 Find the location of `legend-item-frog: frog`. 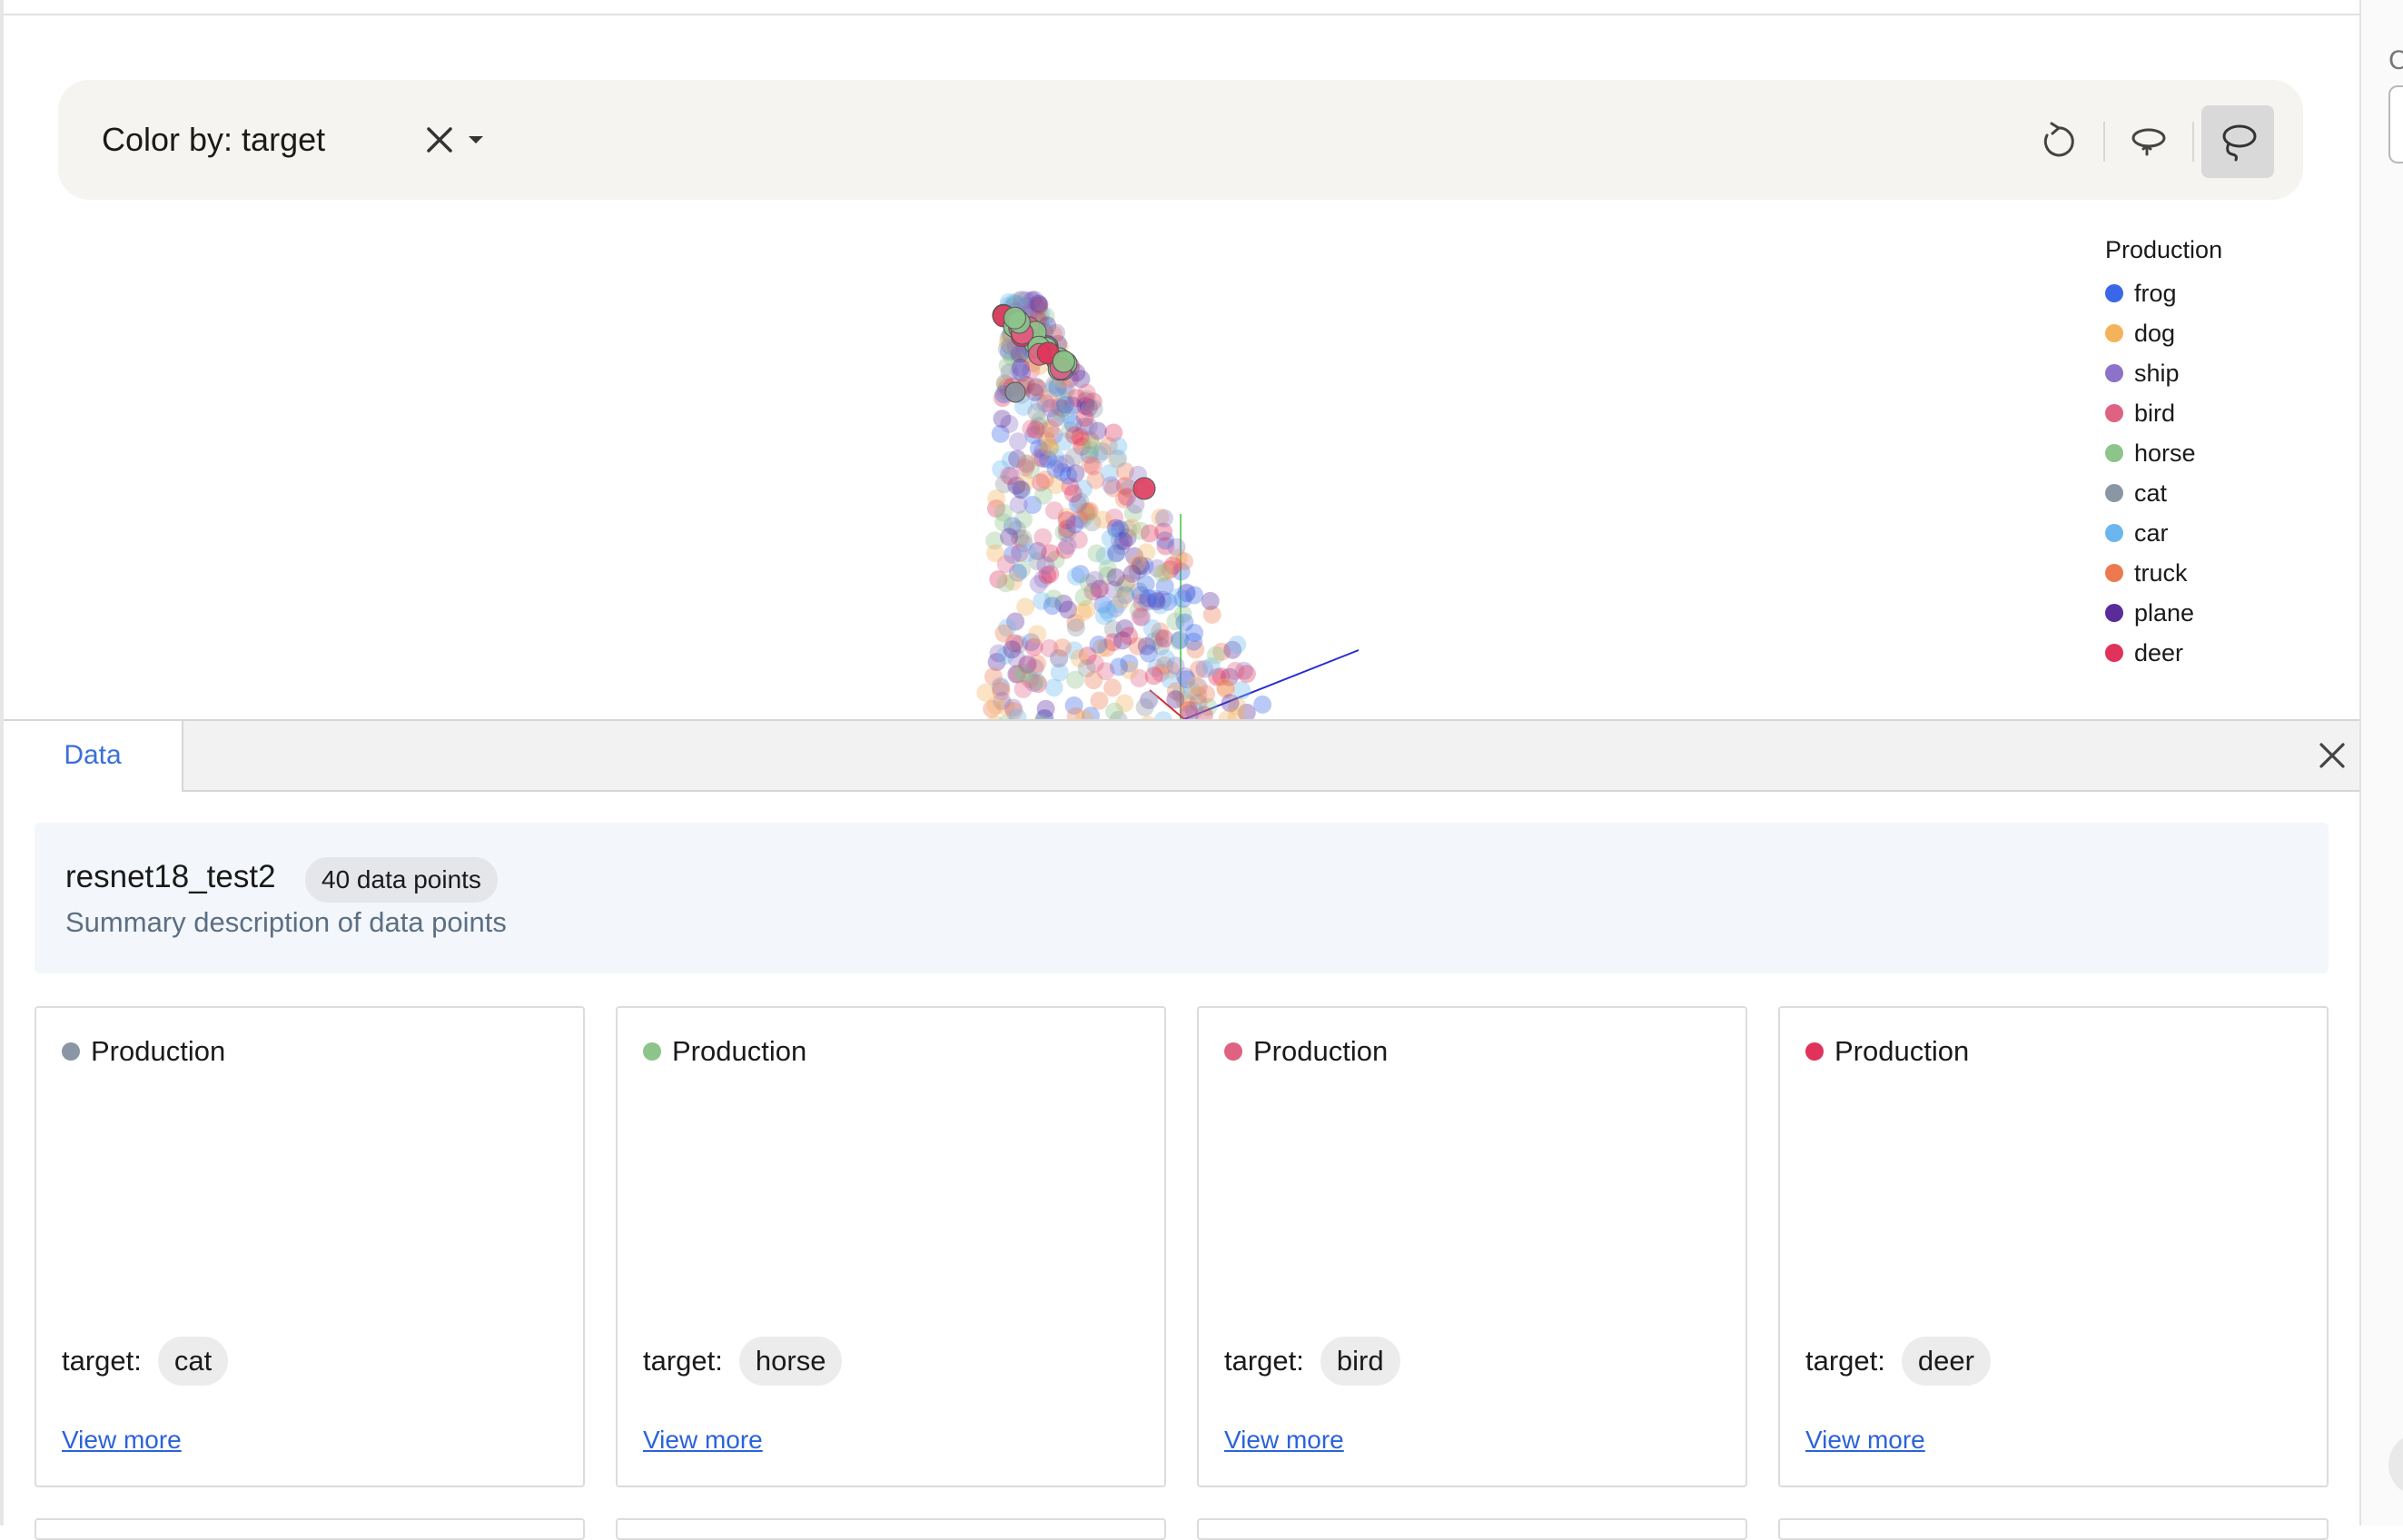

legend-item-frog: frog is located at coordinates (2163, 293).